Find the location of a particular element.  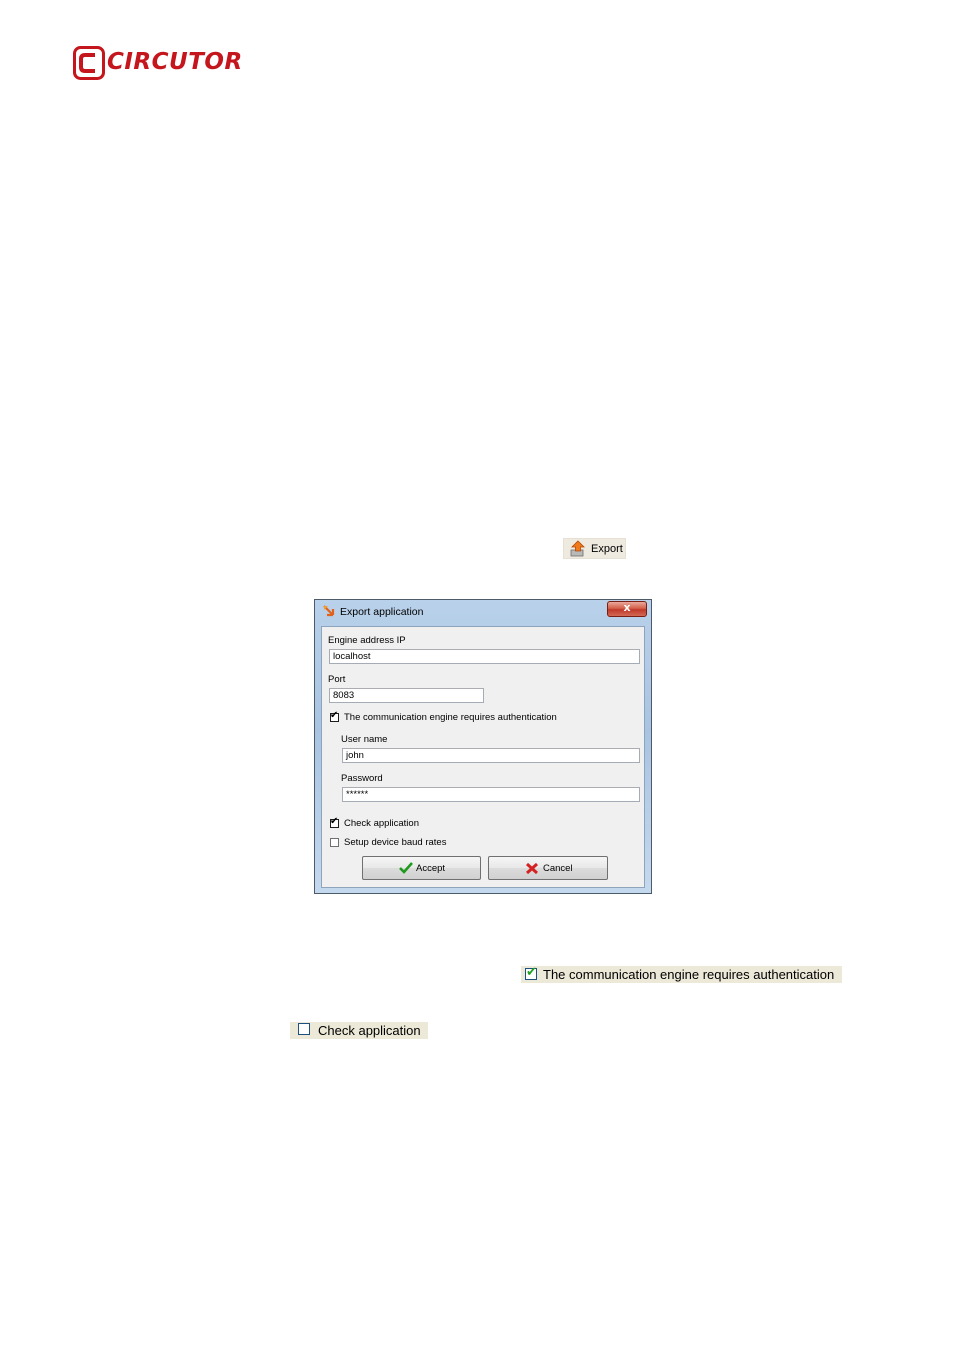

accept-label: Accept is located at coordinates (431, 868).